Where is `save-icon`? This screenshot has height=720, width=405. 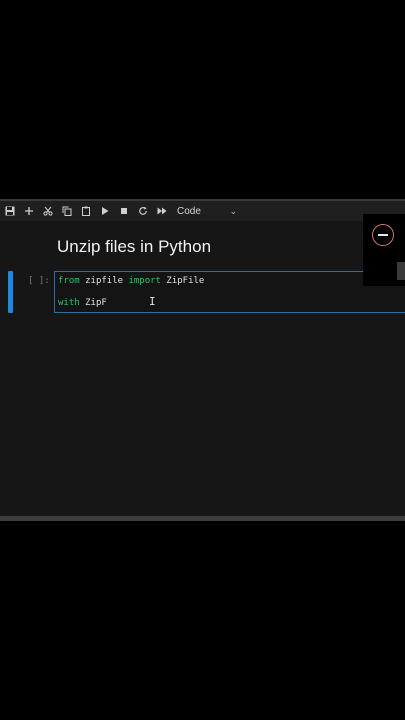
save-icon is located at coordinates (9, 211).